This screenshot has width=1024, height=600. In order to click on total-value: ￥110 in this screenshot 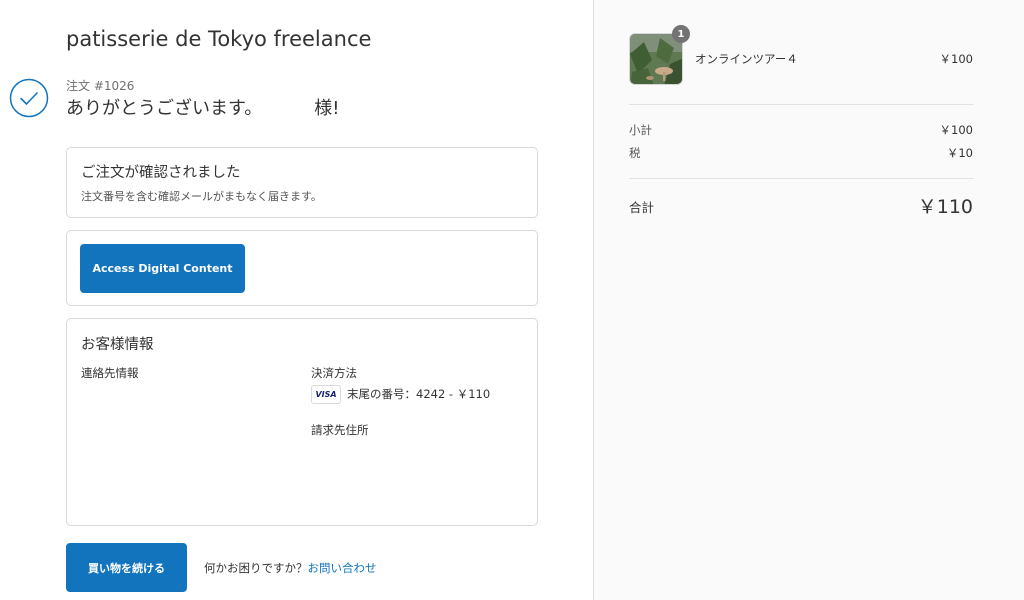, I will do `click(945, 207)`.